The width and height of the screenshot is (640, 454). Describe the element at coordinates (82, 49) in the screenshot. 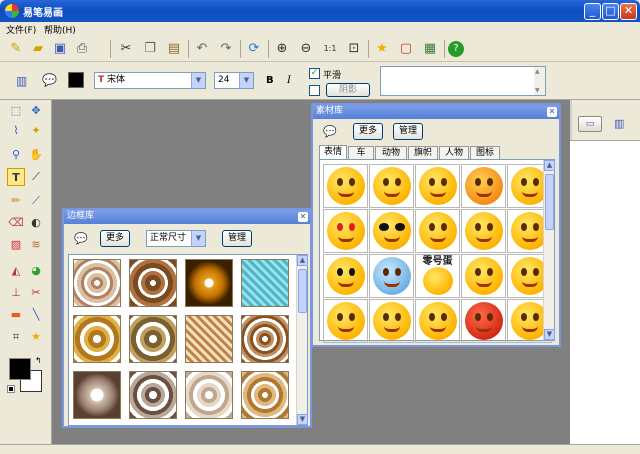

I see `print-icon: ⎙` at that location.